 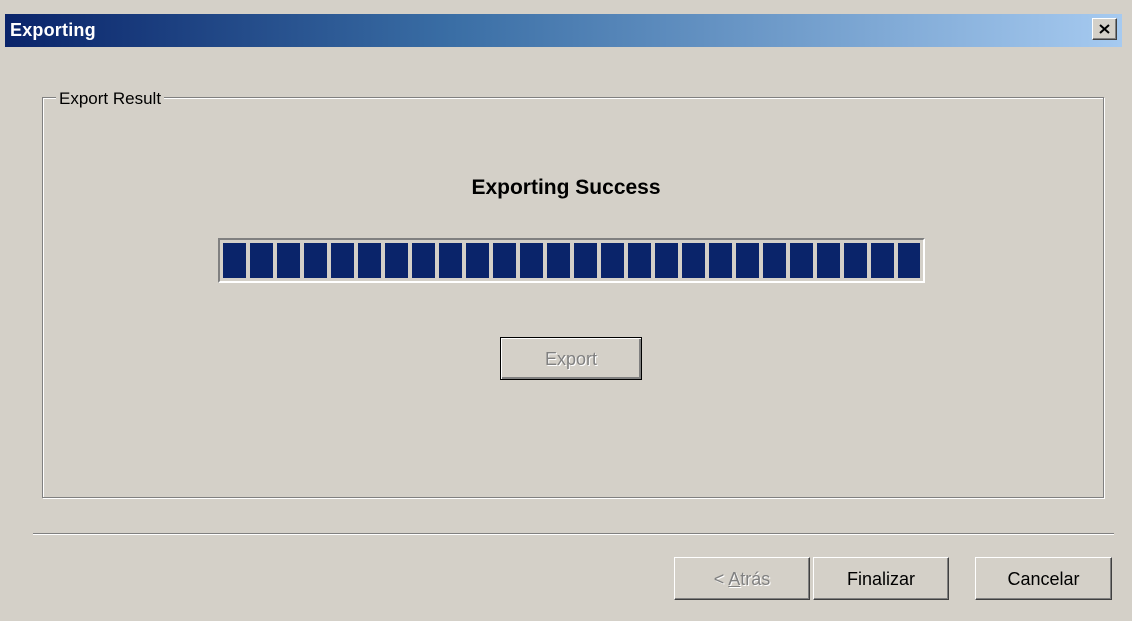 I want to click on progress-fill, so click(x=571, y=260).